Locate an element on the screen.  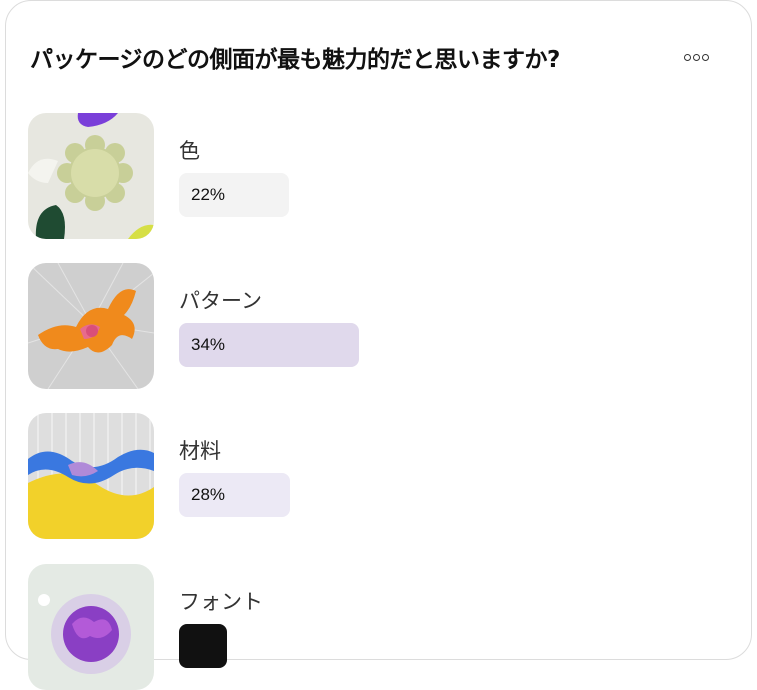
more-options-icon is located at coordinates (687, 57).